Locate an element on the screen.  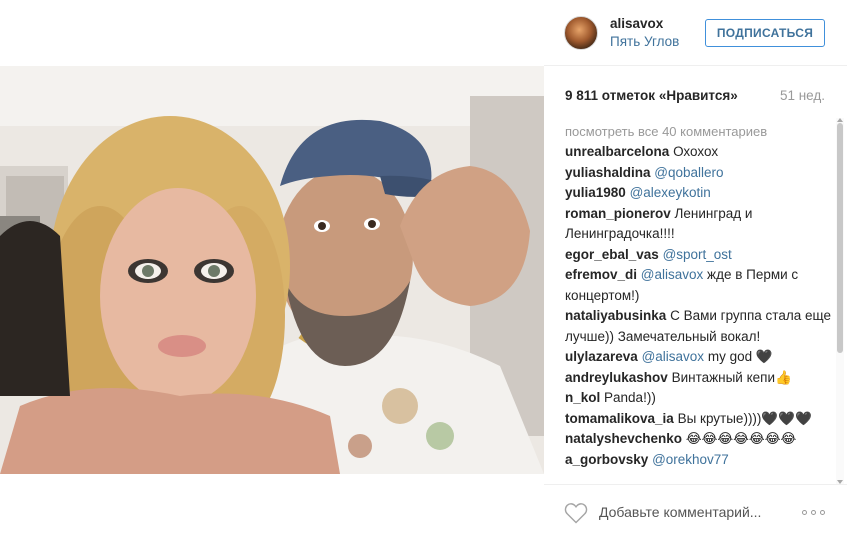
comment-text: Охохох is located at coordinates (696, 151).